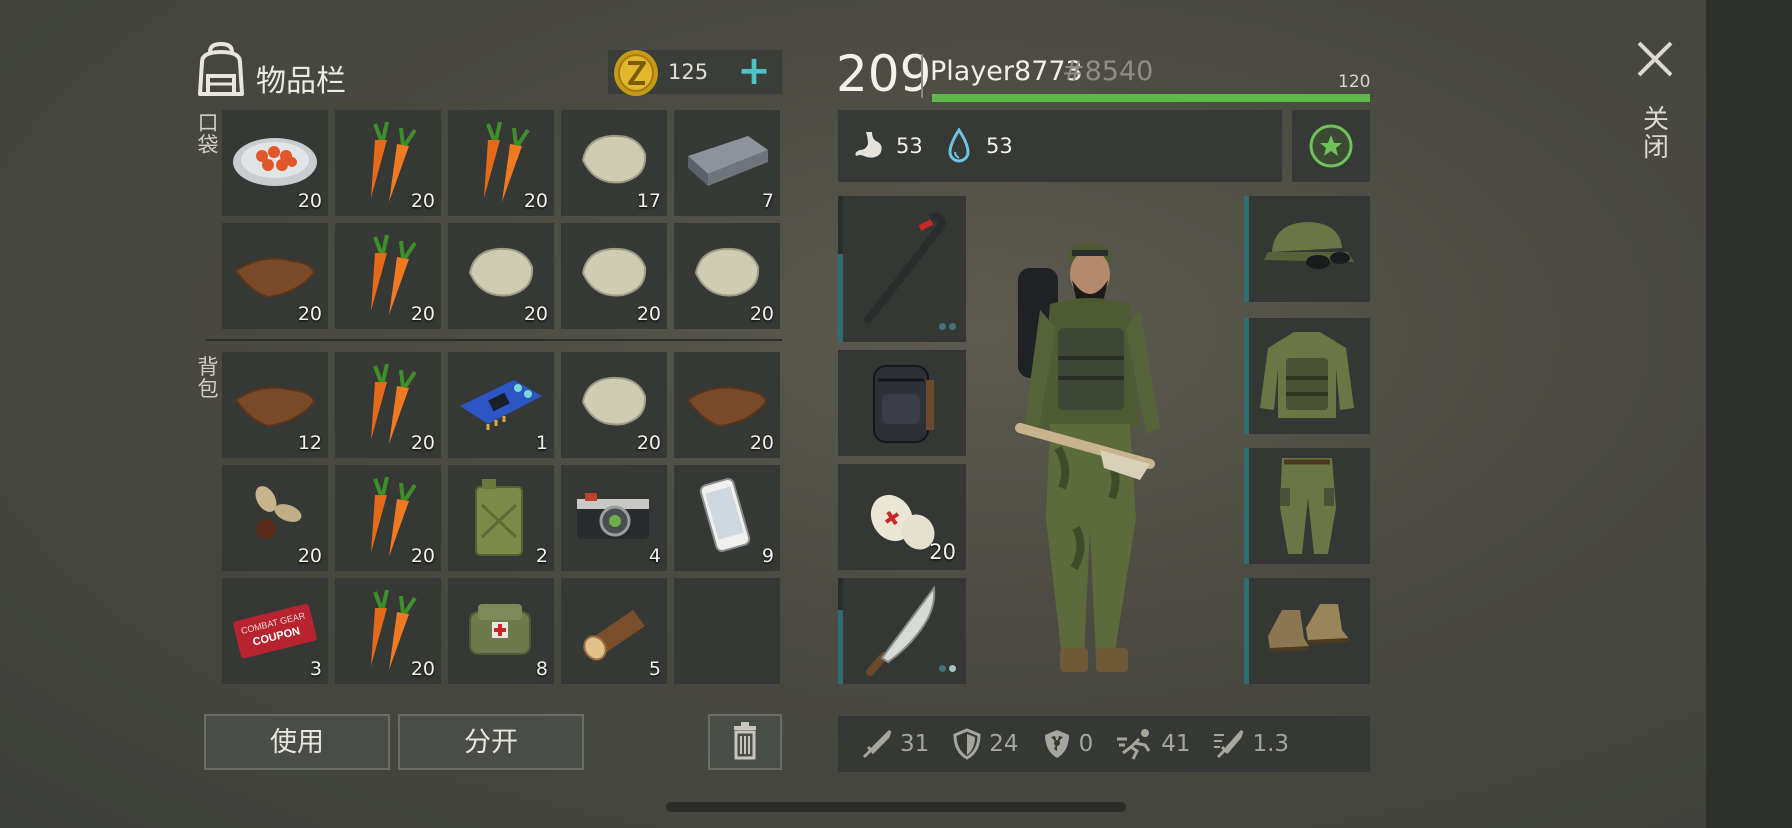  What do you see at coordinates (745, 742) in the screenshot?
I see `trash-button` at bounding box center [745, 742].